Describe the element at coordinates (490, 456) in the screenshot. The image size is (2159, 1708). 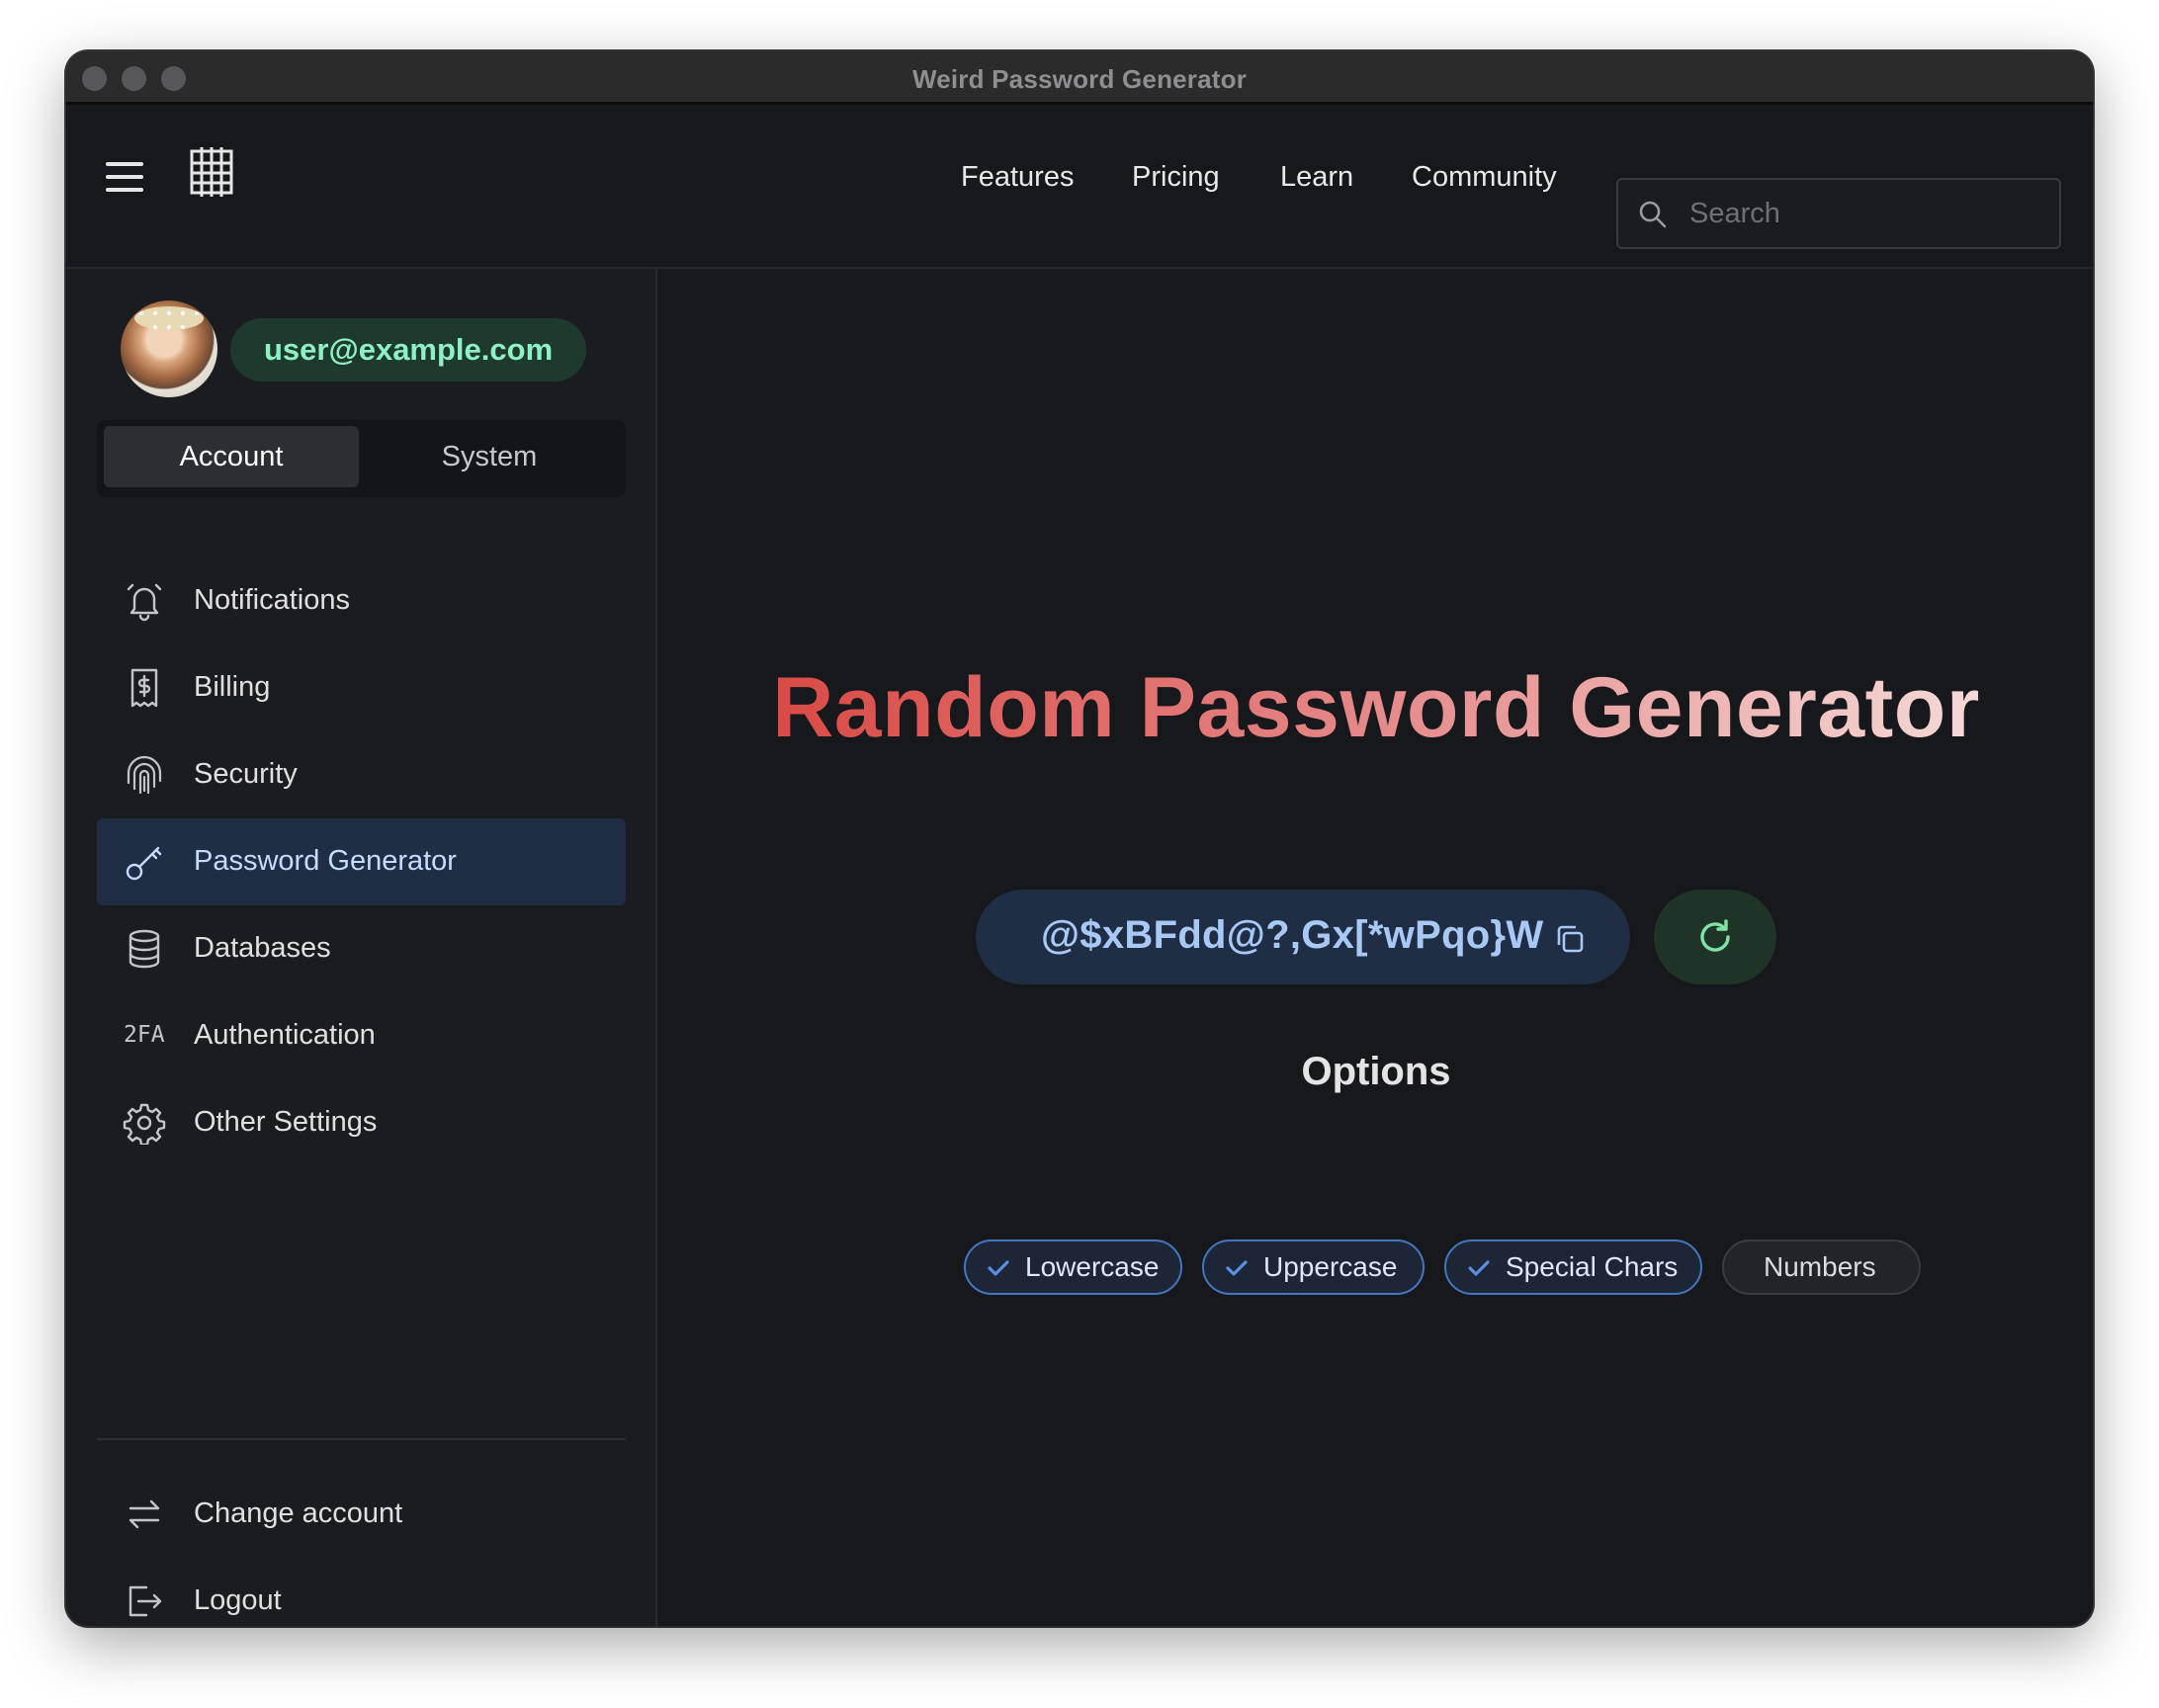
I see `tab-system: System` at that location.